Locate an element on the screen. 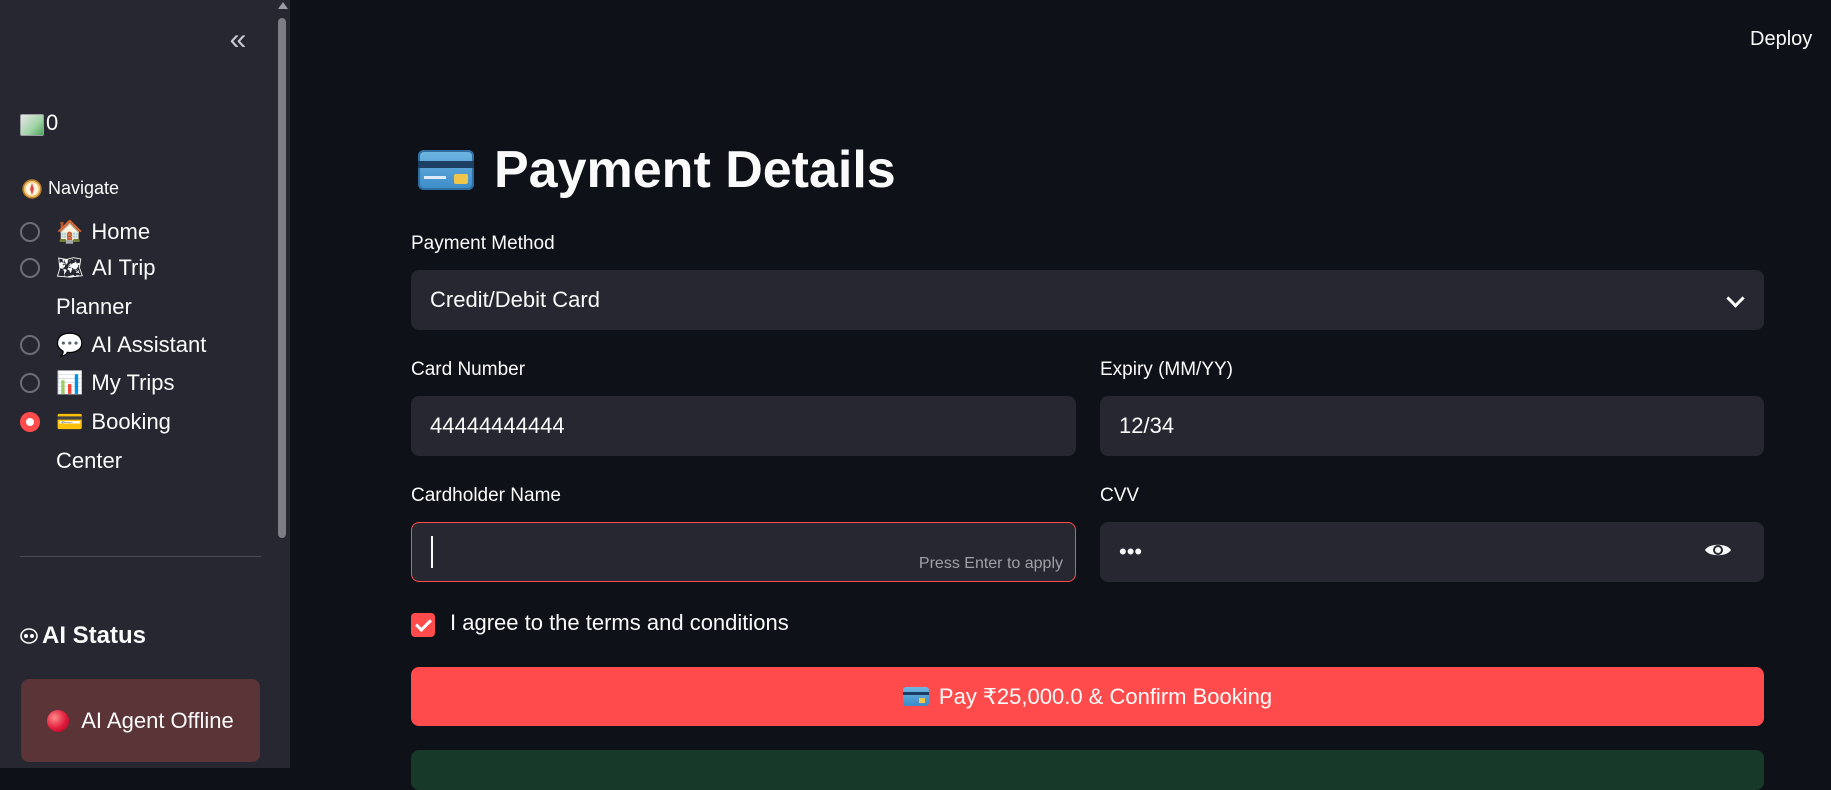 This screenshot has width=1831, height=790. navigate-label: Navigate is located at coordinates (70, 188).